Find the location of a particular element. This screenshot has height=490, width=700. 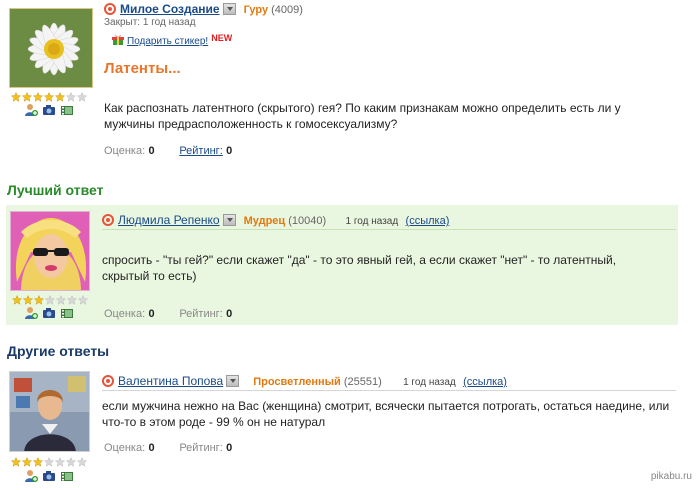

question-author-rank: Гуру (4009) is located at coordinates (273, 10).